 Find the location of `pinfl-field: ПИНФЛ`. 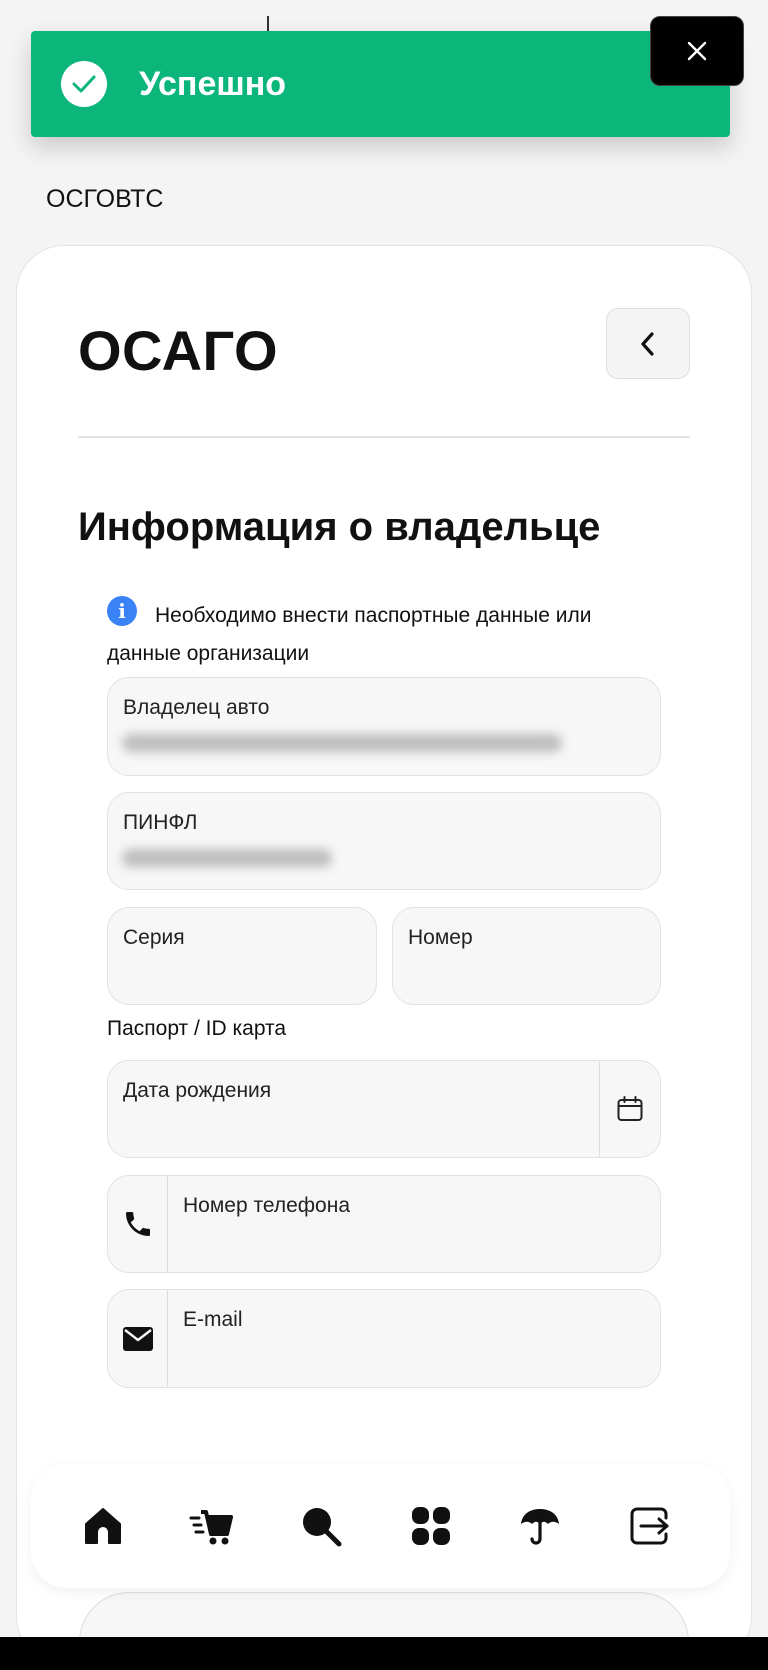

pinfl-field: ПИНФЛ is located at coordinates (384, 841).